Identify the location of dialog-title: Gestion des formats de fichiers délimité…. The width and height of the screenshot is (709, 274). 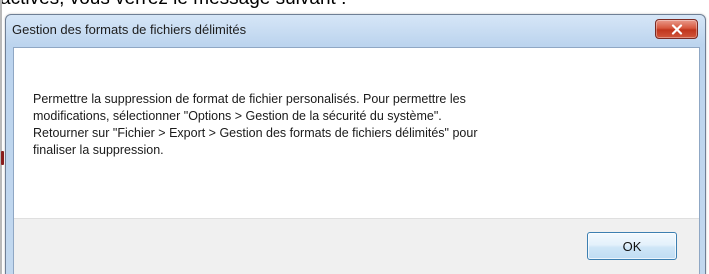
(129, 29).